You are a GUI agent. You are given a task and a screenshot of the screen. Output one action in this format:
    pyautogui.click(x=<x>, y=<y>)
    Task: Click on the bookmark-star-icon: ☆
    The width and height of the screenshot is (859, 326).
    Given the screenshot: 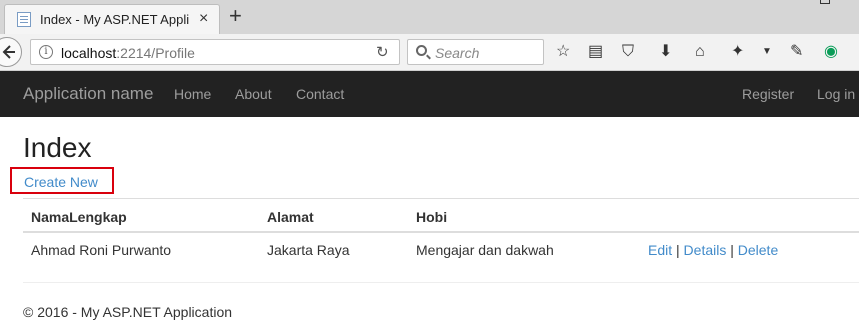 What is the action you would take?
    pyautogui.click(x=563, y=52)
    